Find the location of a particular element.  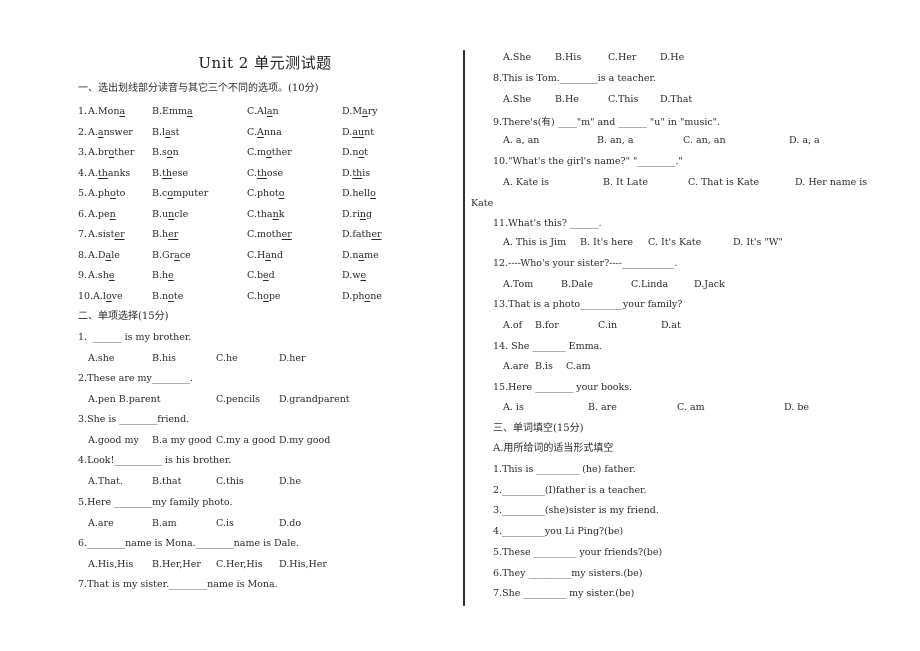

option-text: cle is located at coordinates (181, 214).